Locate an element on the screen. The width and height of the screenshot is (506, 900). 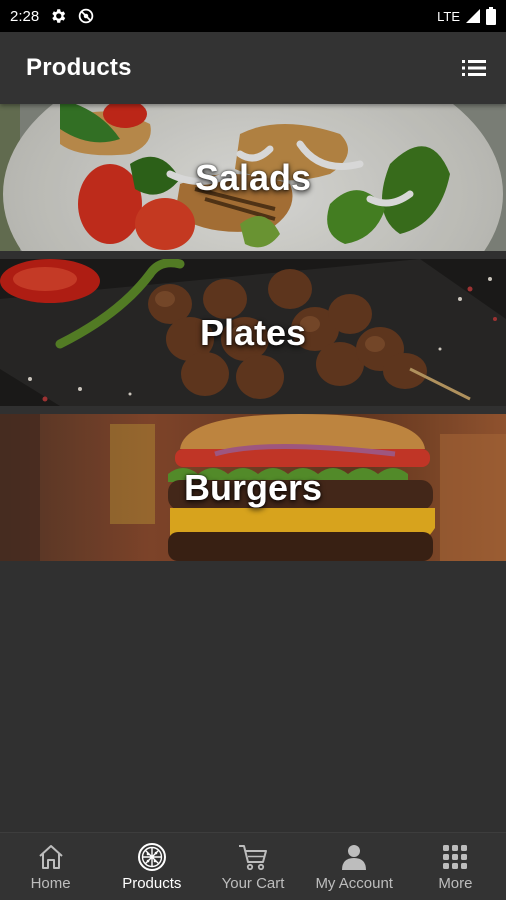
category-label: Plates is located at coordinates (253, 332).